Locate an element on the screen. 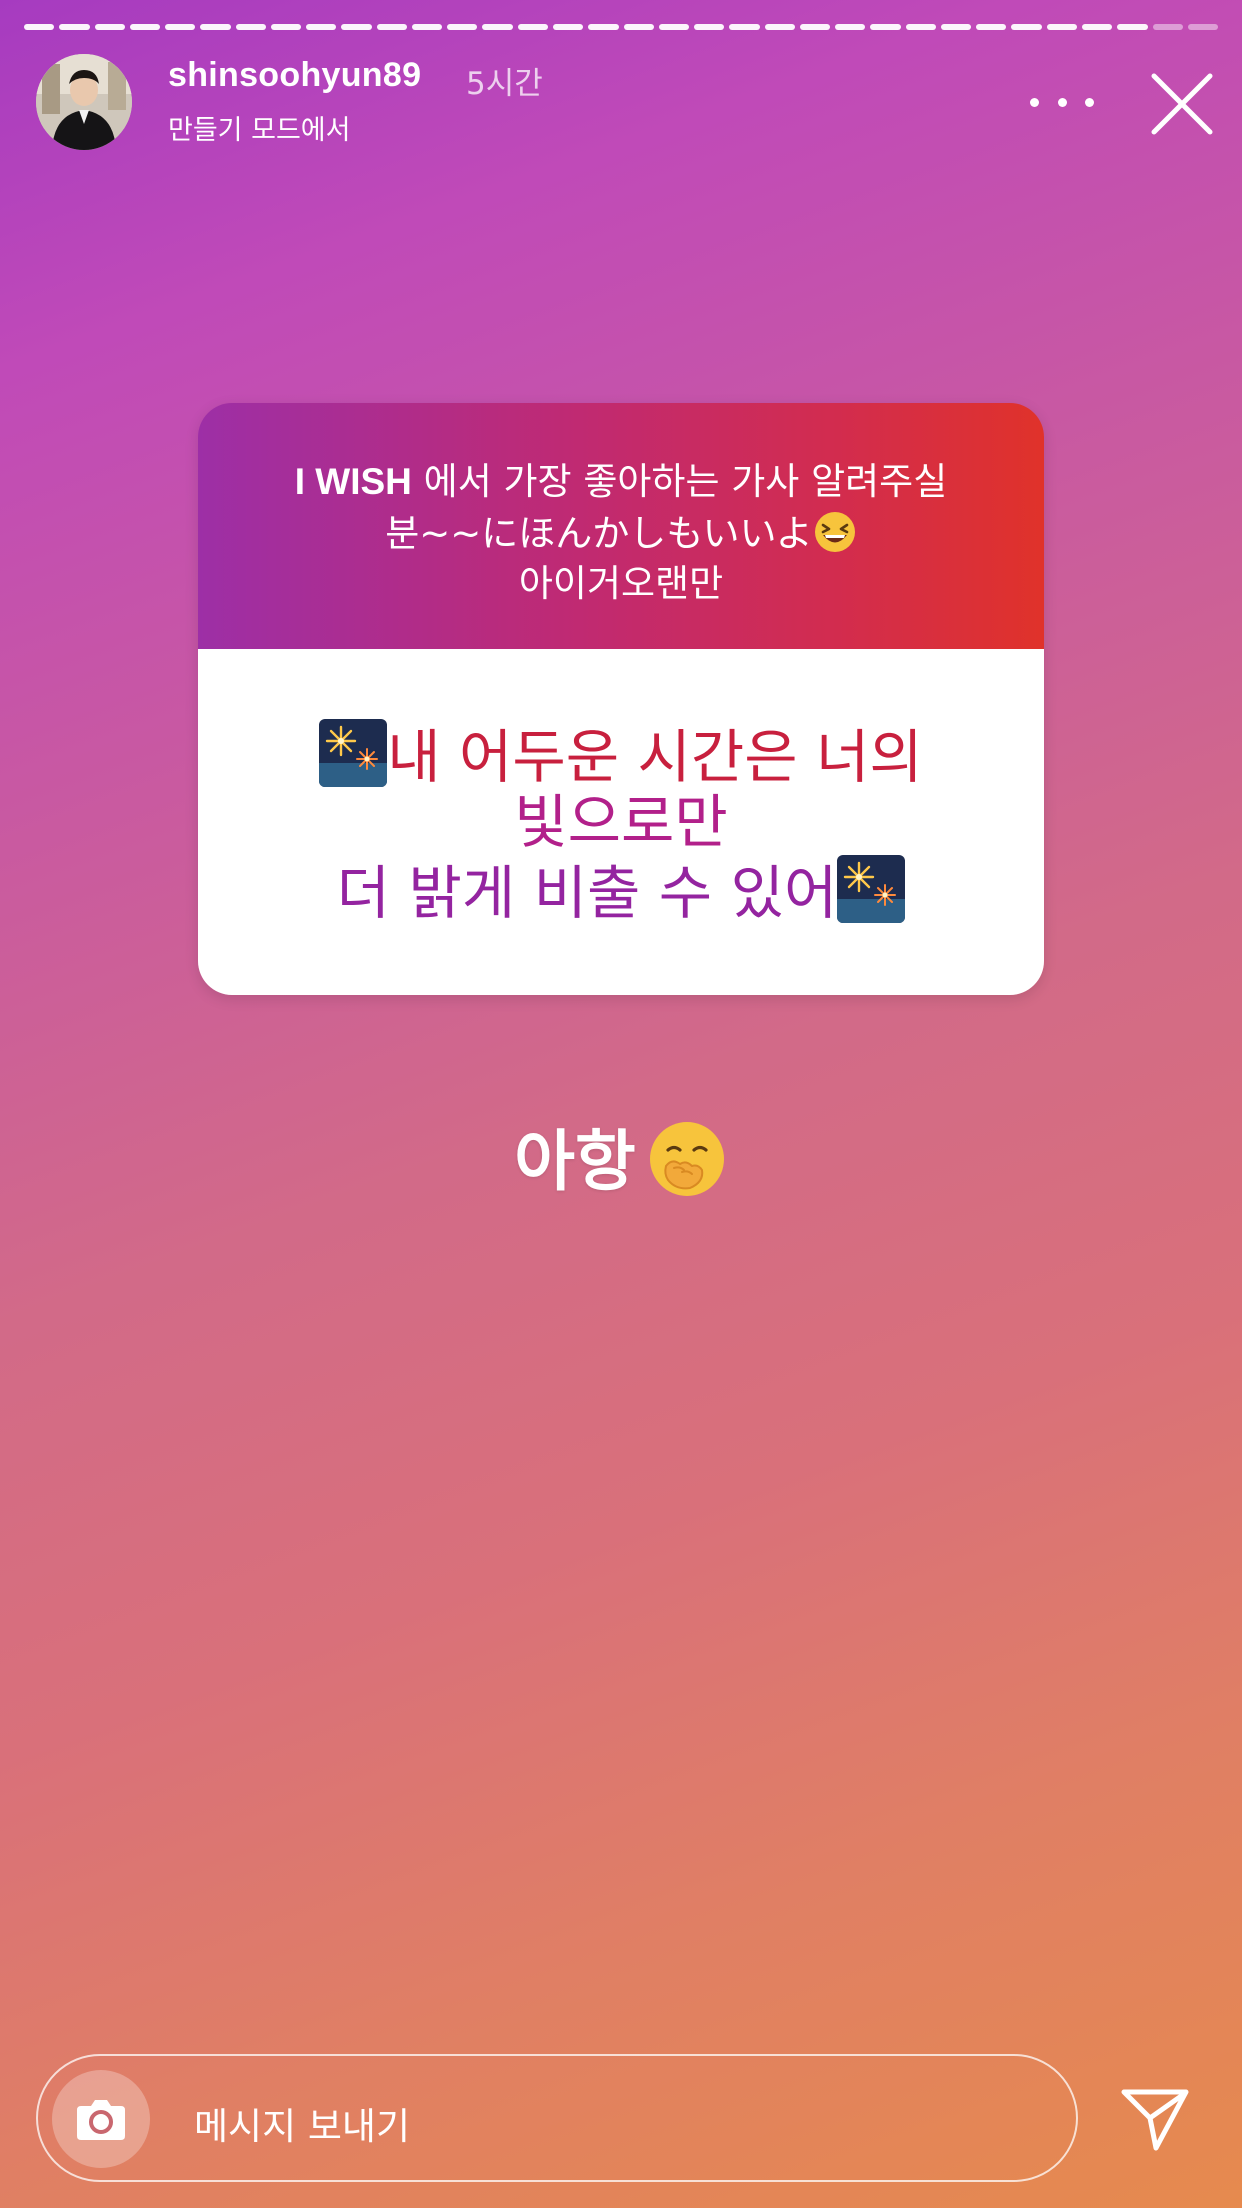 The image size is (1242, 2208). avatar-image is located at coordinates (84, 102).